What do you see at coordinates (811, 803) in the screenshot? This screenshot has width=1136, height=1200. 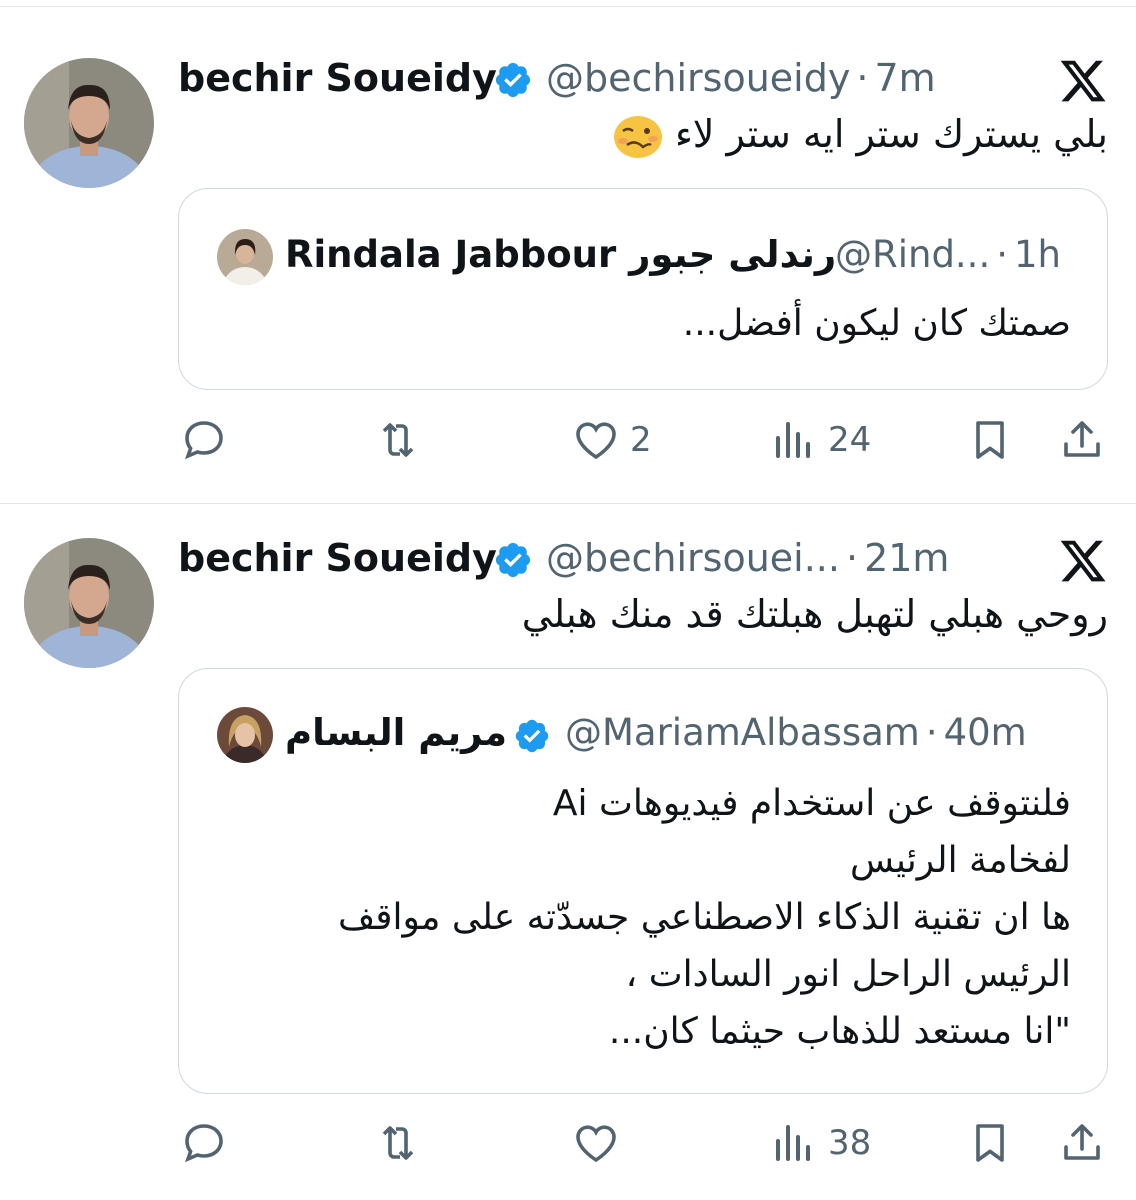 I see `quoted-text-line: فلنتوقف عن استخدام فيديوهات Ai` at bounding box center [811, 803].